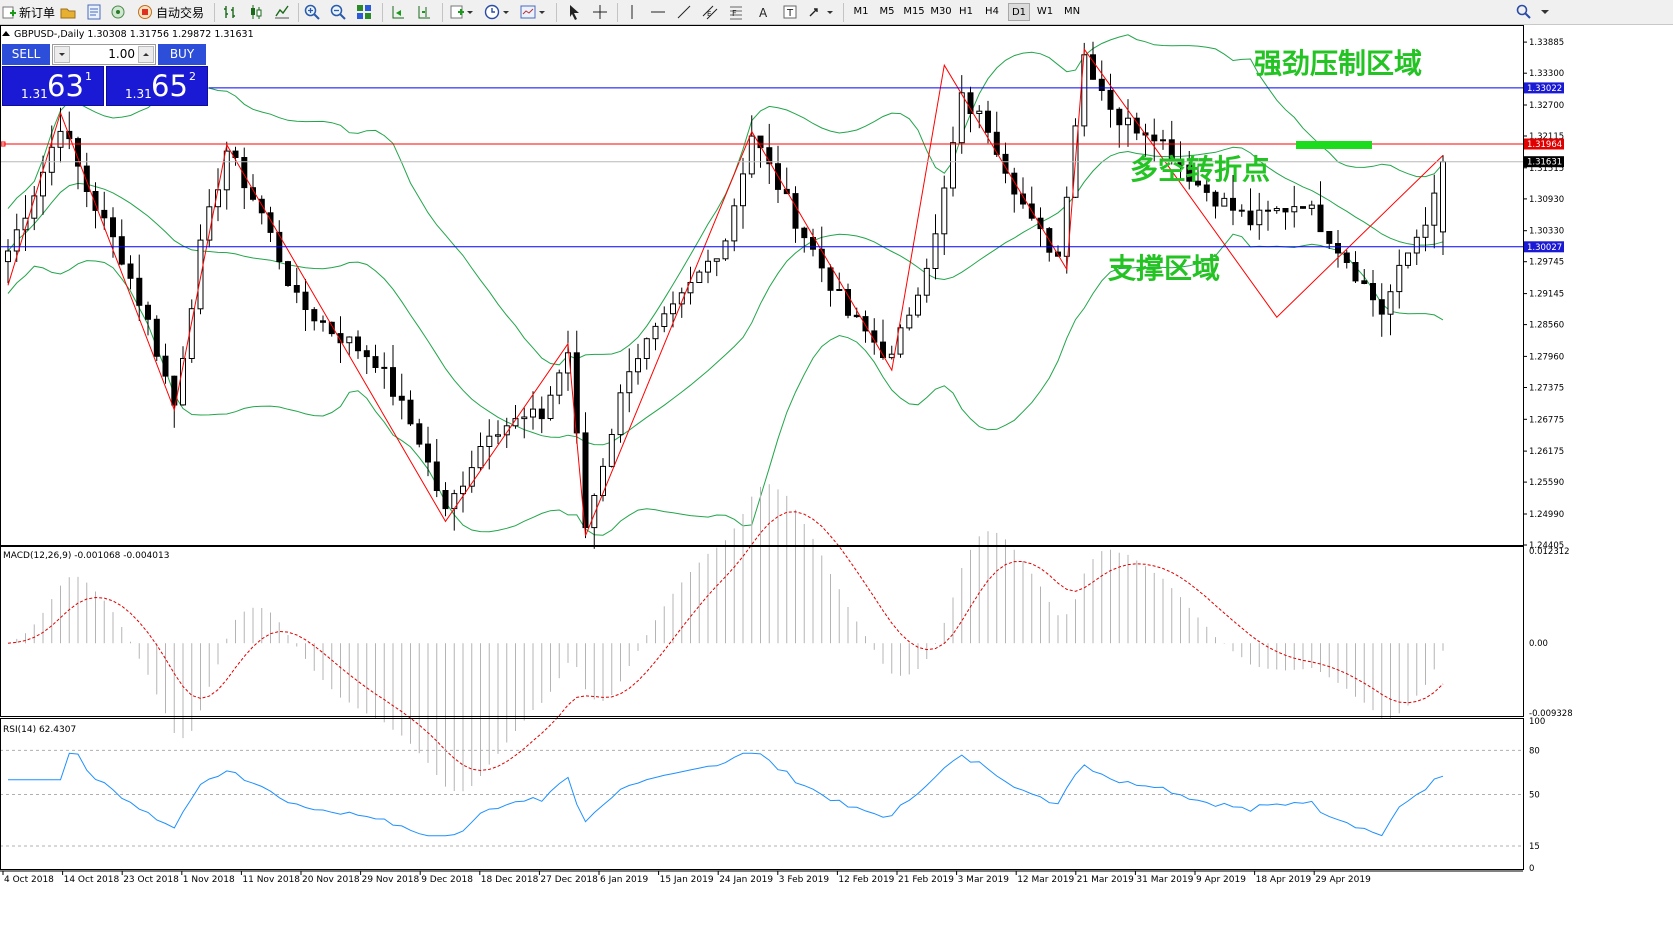 The width and height of the screenshot is (1673, 949). Describe the element at coordinates (1545, 12) in the screenshot. I see `search-dropdown-button` at that location.